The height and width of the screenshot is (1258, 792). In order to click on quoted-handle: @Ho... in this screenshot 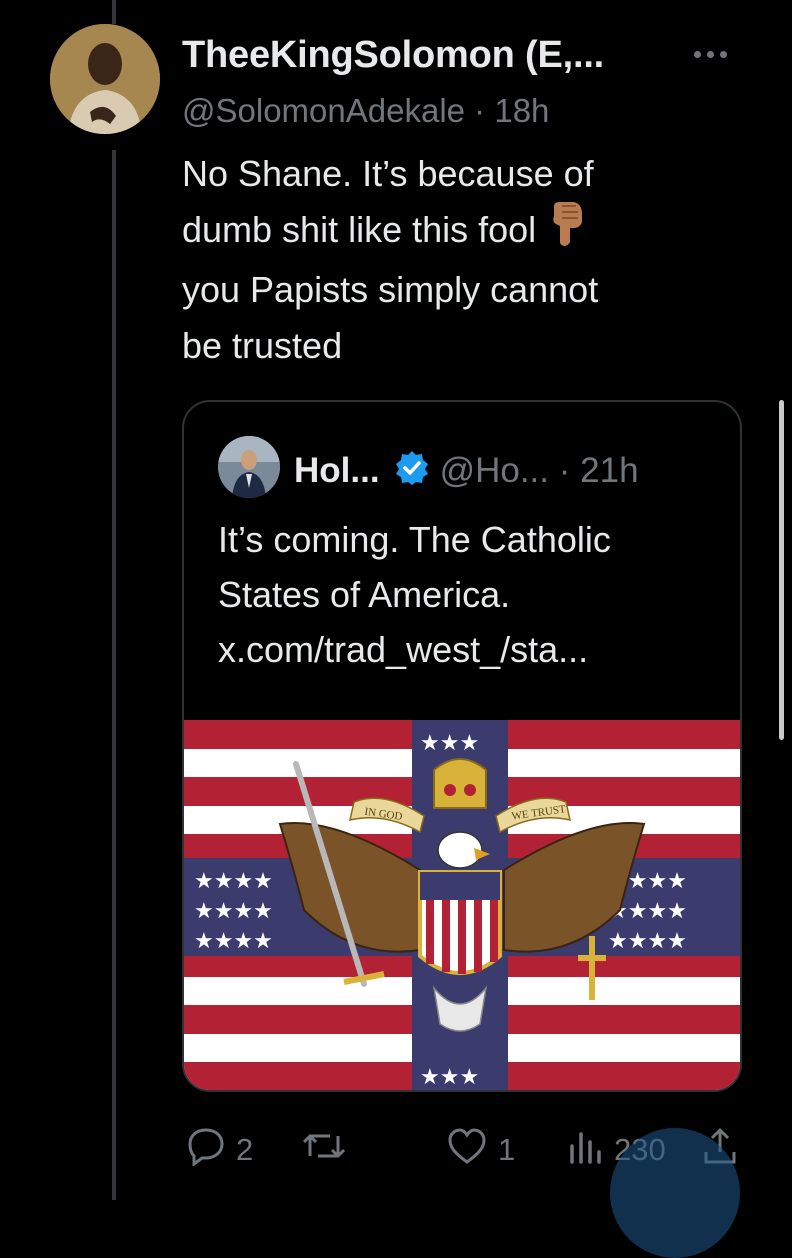, I will do `click(494, 470)`.